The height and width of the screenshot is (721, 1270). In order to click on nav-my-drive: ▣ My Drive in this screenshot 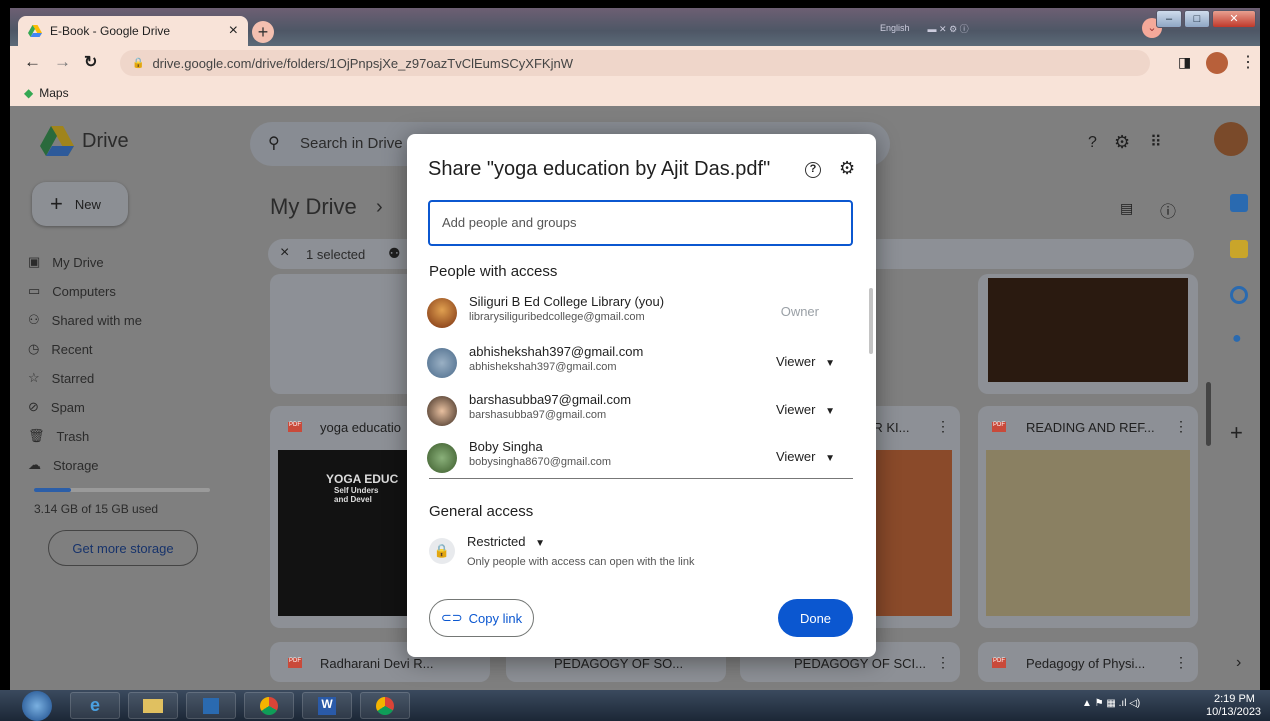, I will do `click(66, 262)`.